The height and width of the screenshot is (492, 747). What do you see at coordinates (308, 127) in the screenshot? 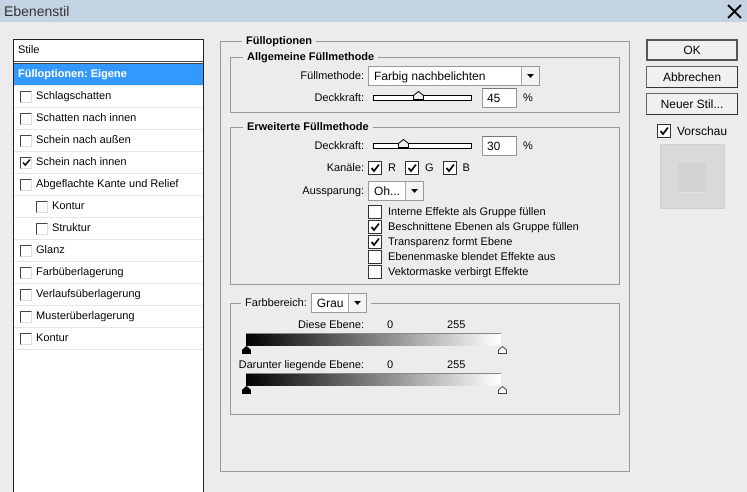
I see `group-title: Erweiterte Füllmethode` at bounding box center [308, 127].